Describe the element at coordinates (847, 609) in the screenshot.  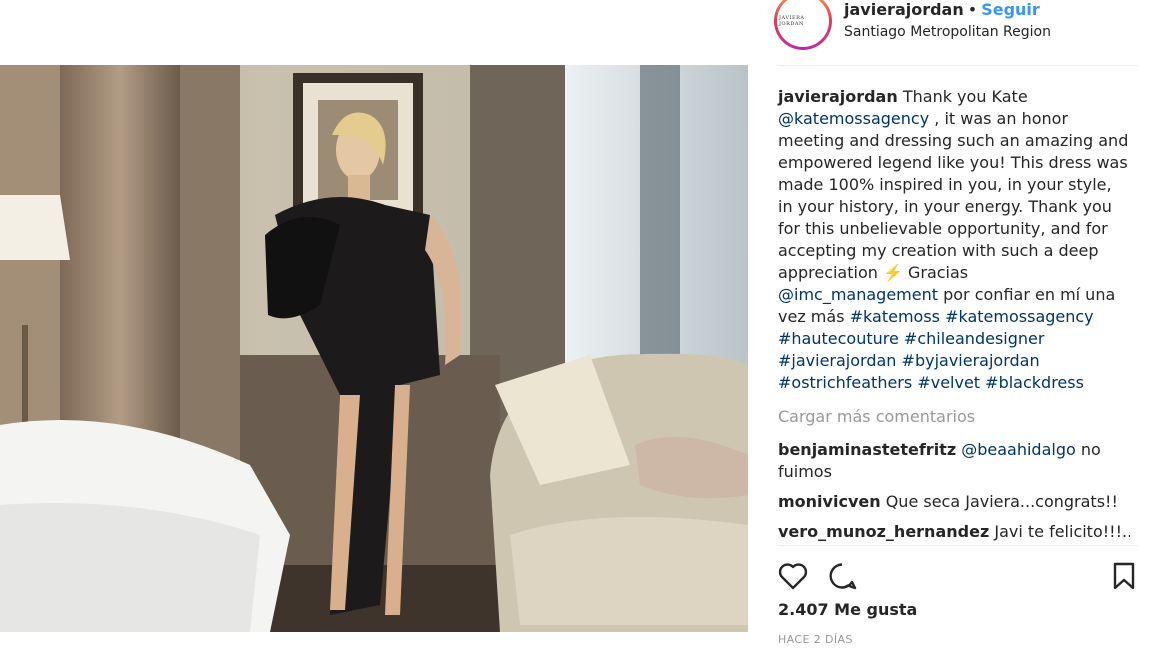
I see `likes-count: 2.407 Me gusta` at that location.